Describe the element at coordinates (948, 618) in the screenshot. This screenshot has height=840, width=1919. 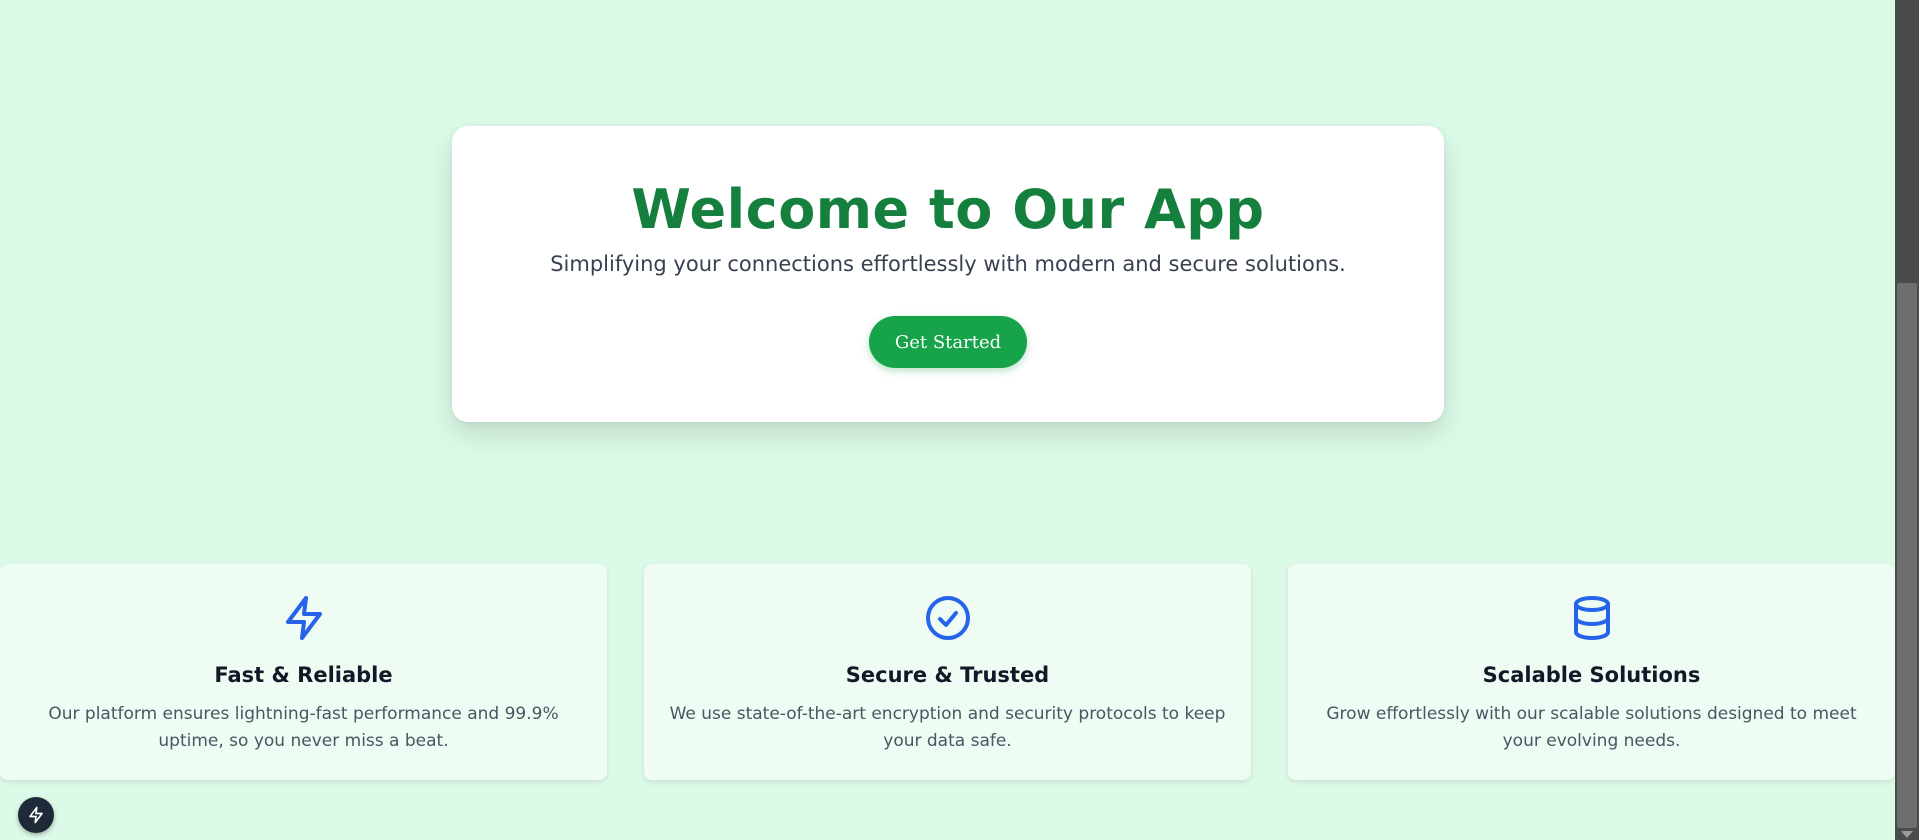
I see `check-circle-icon` at that location.